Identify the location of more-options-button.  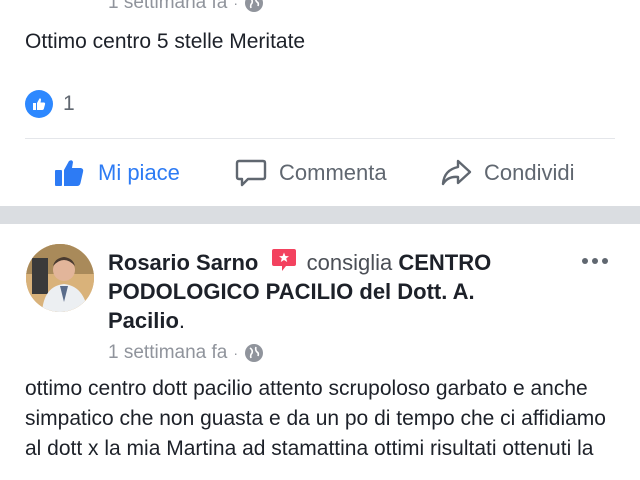
(595, 261).